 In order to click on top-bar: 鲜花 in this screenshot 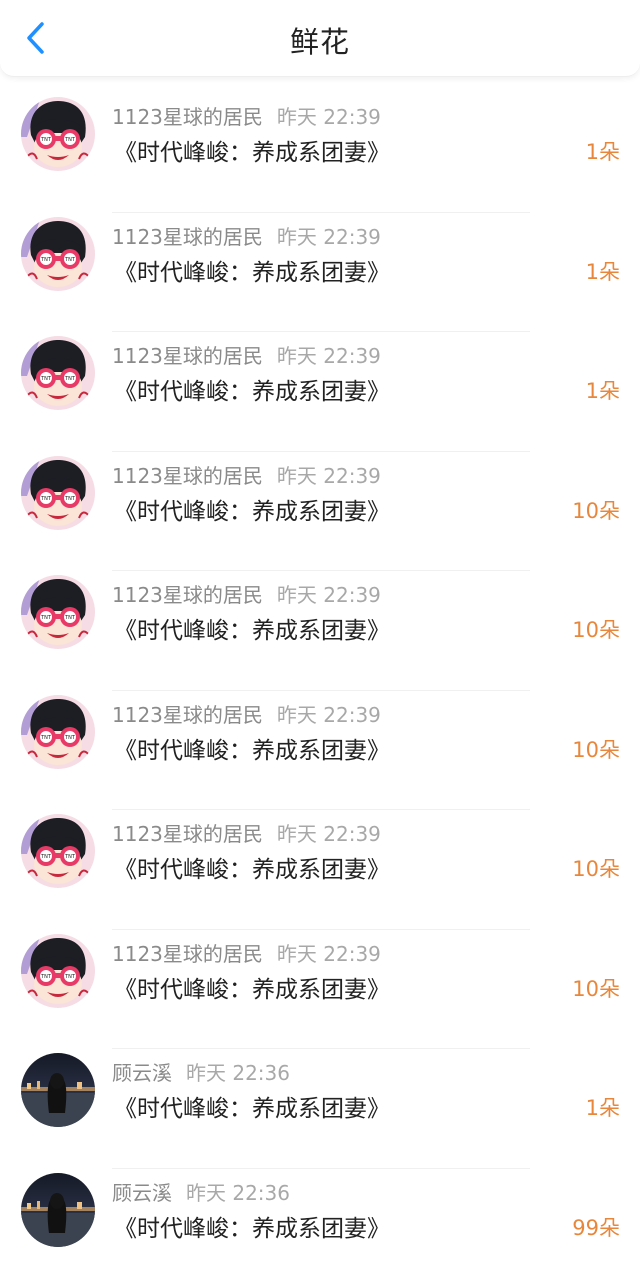, I will do `click(320, 38)`.